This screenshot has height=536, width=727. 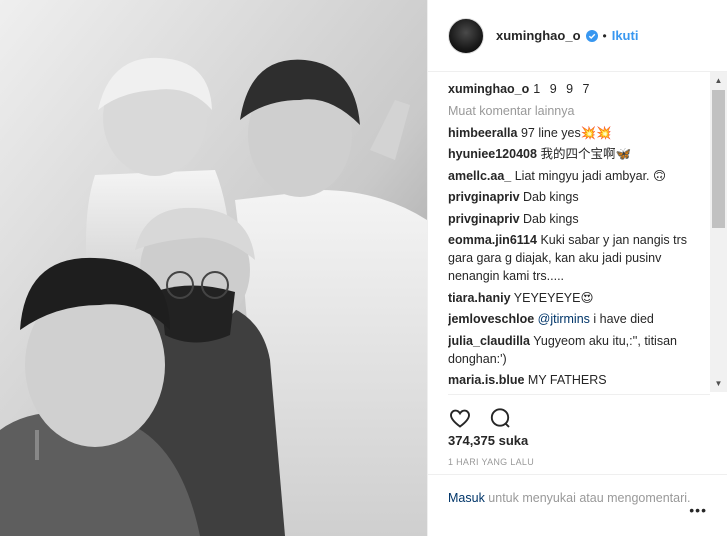 What do you see at coordinates (486, 379) in the screenshot?
I see `comment-username: maria.is.blue` at bounding box center [486, 379].